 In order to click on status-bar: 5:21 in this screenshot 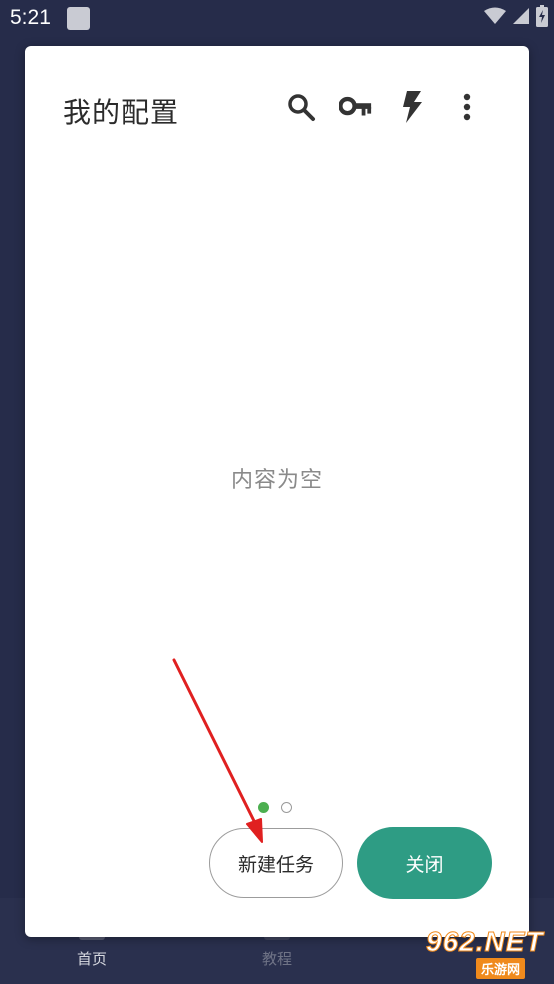, I will do `click(277, 19)`.